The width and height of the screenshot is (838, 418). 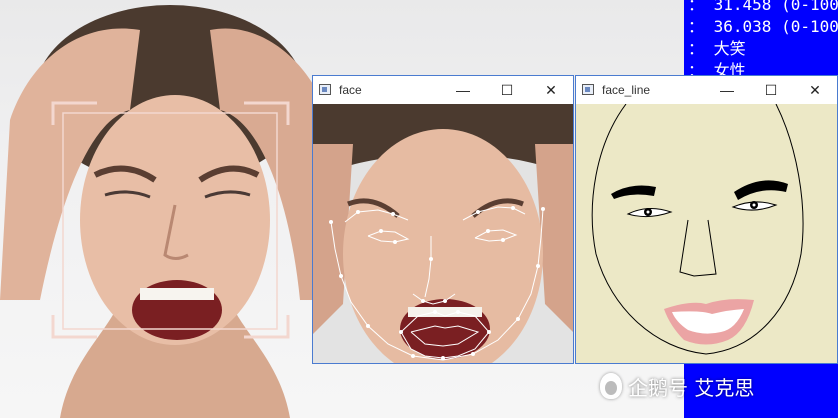 I want to click on watermark: 企鹅号 艾克思, so click(x=718, y=386).